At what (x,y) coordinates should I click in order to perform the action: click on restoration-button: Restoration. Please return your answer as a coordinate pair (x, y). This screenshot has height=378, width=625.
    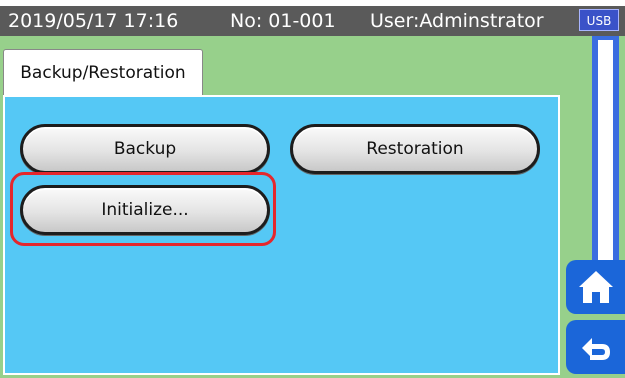
    Looking at the image, I should click on (415, 149).